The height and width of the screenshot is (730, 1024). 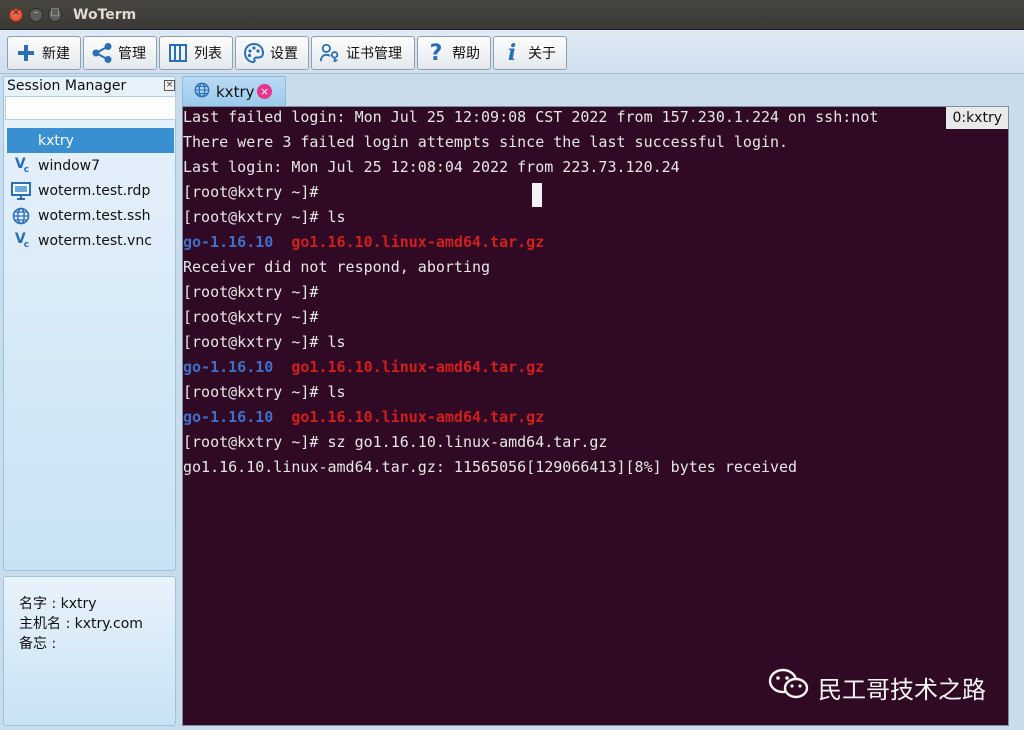 I want to click on list-button-label: 列表, so click(x=208, y=54).